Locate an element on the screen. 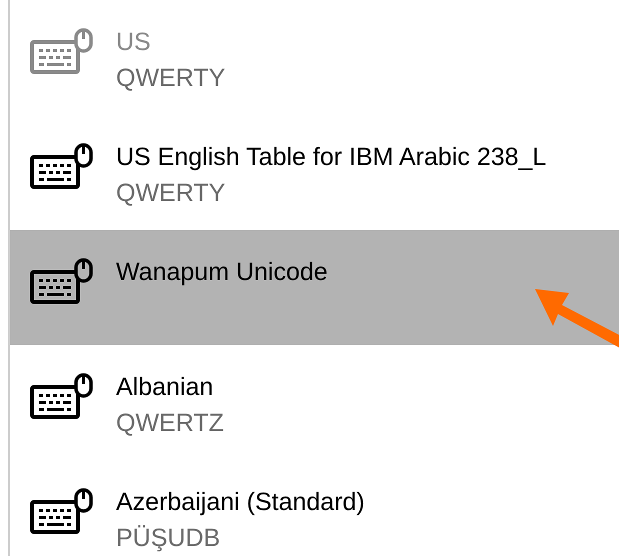 The image size is (619, 556). layout-name: Wanapum Unicode is located at coordinates (222, 272).